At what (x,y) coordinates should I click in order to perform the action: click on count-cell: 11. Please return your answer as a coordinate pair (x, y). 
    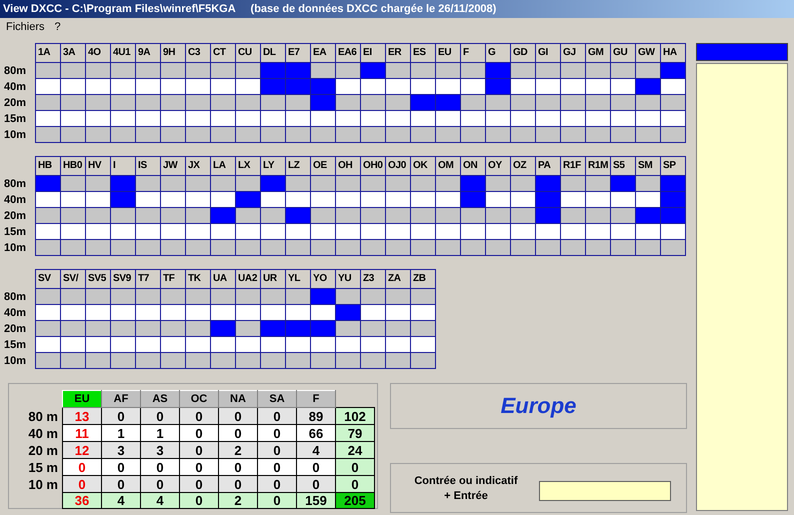
    Looking at the image, I should click on (82, 433).